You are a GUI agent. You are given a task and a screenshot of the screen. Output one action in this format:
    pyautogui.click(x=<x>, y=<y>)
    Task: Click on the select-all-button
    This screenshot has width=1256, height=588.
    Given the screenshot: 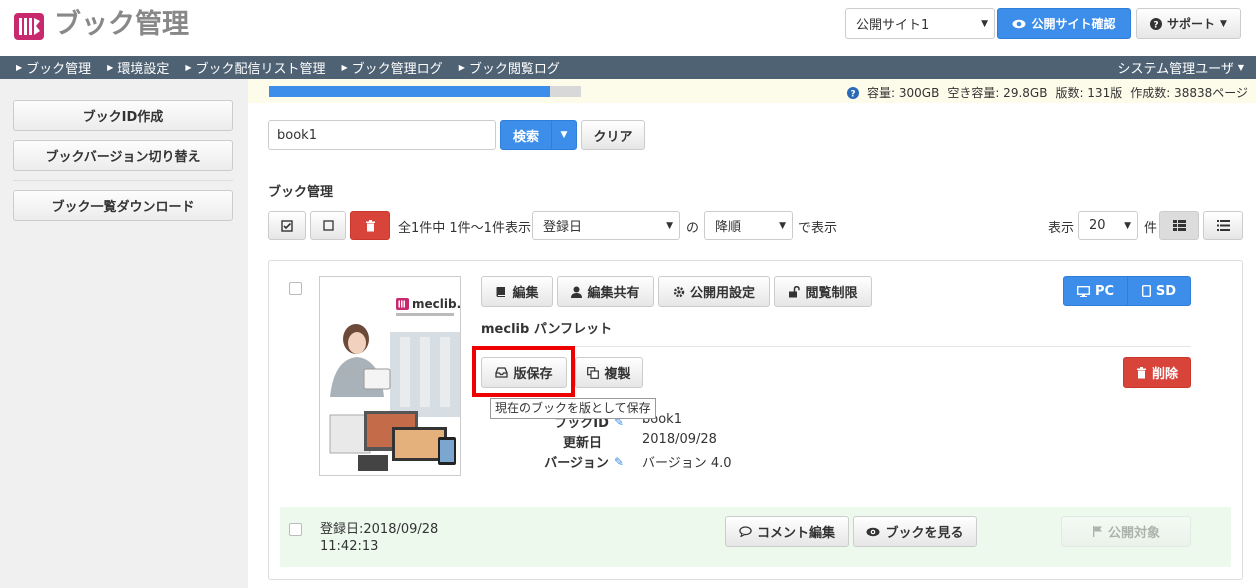 What is the action you would take?
    pyautogui.click(x=287, y=225)
    